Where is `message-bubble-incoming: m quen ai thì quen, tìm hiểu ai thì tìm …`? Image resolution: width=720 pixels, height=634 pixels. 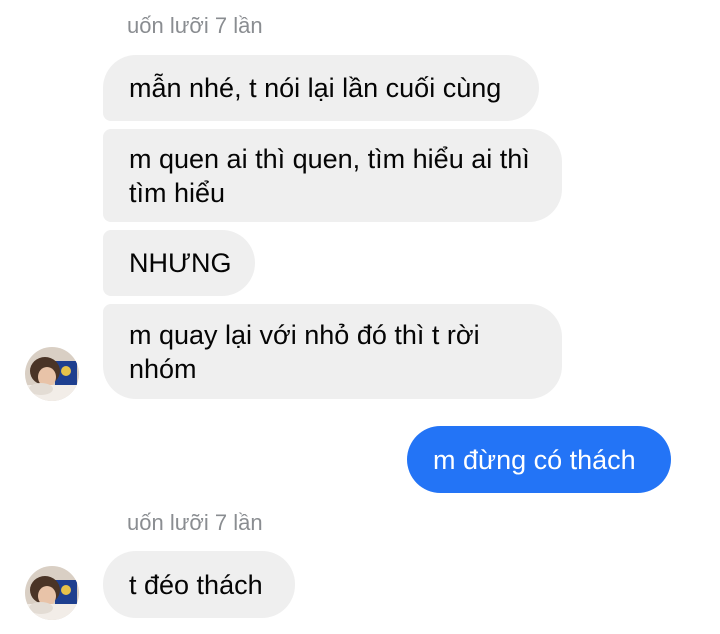
message-bubble-incoming: m quen ai thì quen, tìm hiểu ai thì tìm … is located at coordinates (332, 175).